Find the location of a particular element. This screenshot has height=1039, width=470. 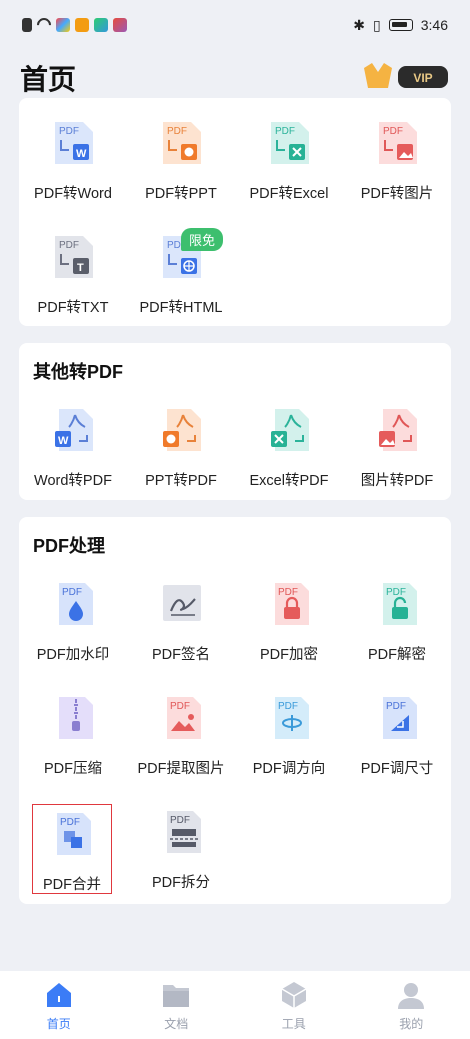

clock: 3:46 is located at coordinates (434, 25).